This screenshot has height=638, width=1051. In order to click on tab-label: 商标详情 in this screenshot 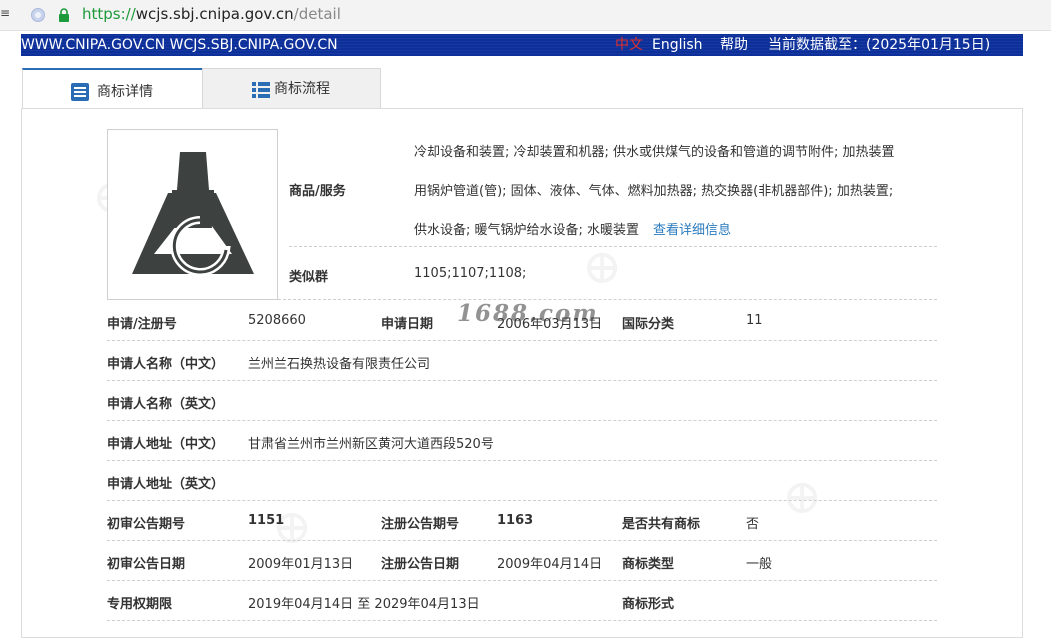, I will do `click(125, 92)`.